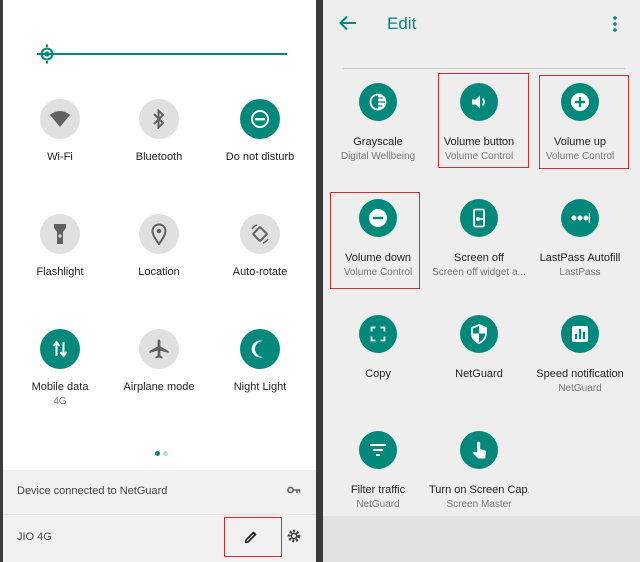 This screenshot has height=562, width=640. I want to click on filter-icon, so click(378, 450).